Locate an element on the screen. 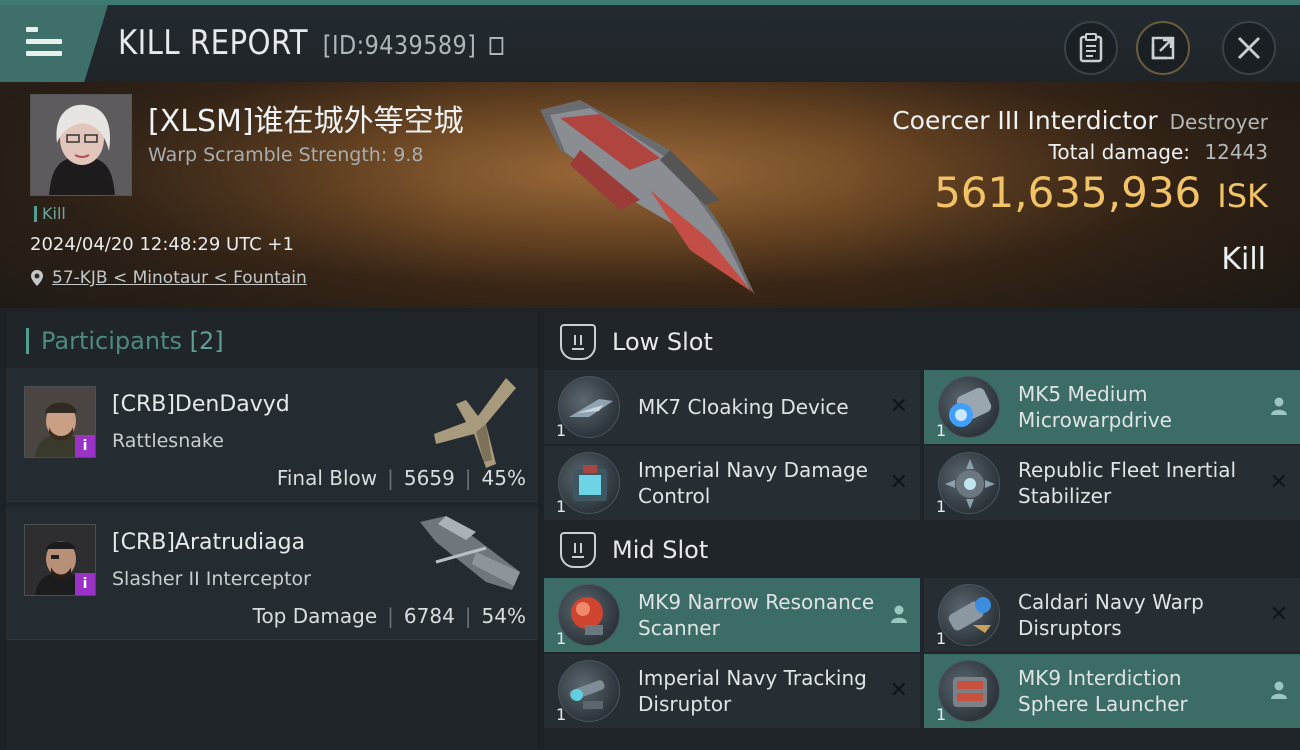 The height and width of the screenshot is (750, 1300). participant-role: Final Blow is located at coordinates (327, 478).